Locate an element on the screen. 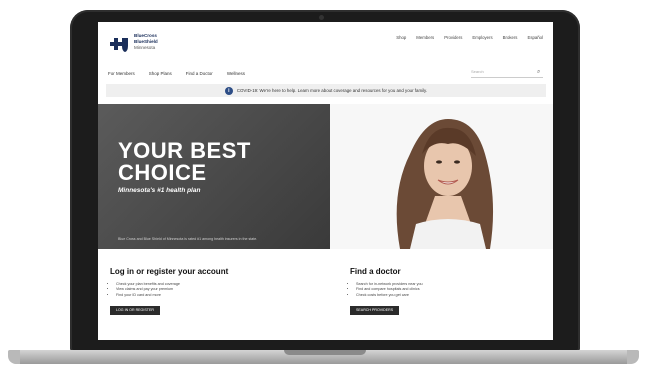 The width and height of the screenshot is (647, 378). base-right-foot is located at coordinates (633, 357).